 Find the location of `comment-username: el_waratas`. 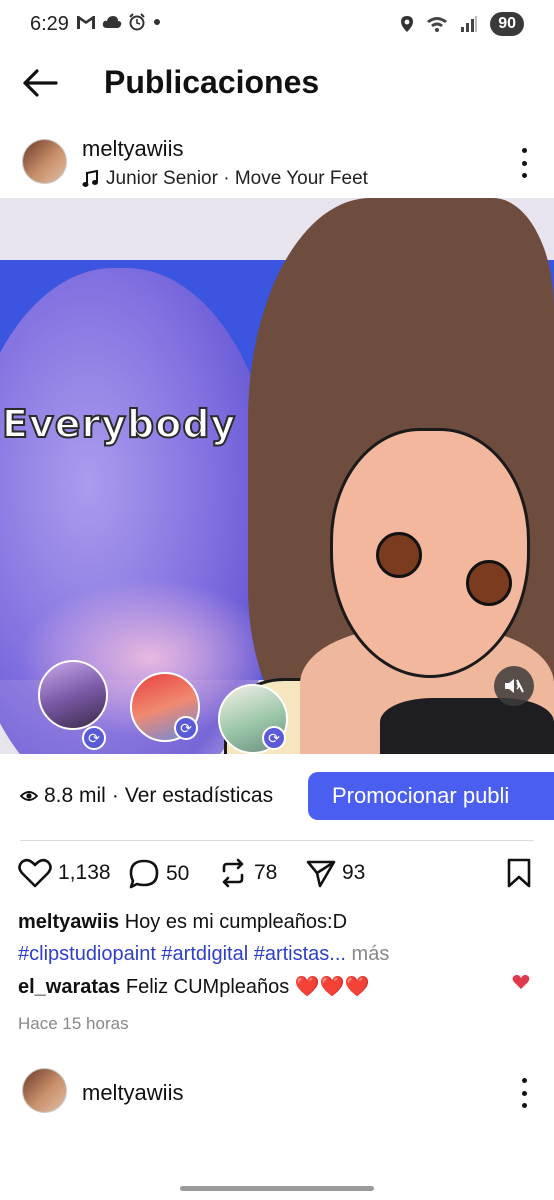

comment-username: el_waratas is located at coordinates (69, 987).